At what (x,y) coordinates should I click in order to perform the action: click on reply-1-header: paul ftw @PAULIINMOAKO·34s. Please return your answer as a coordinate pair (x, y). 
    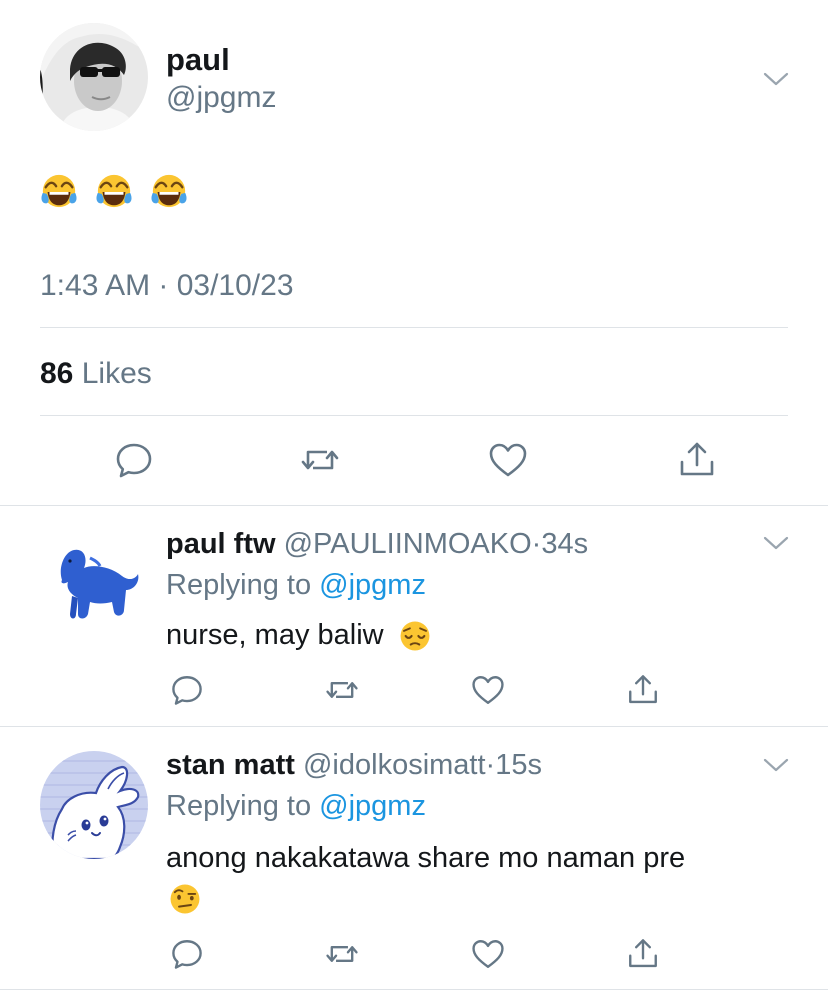
    Looking at the image, I should click on (377, 544).